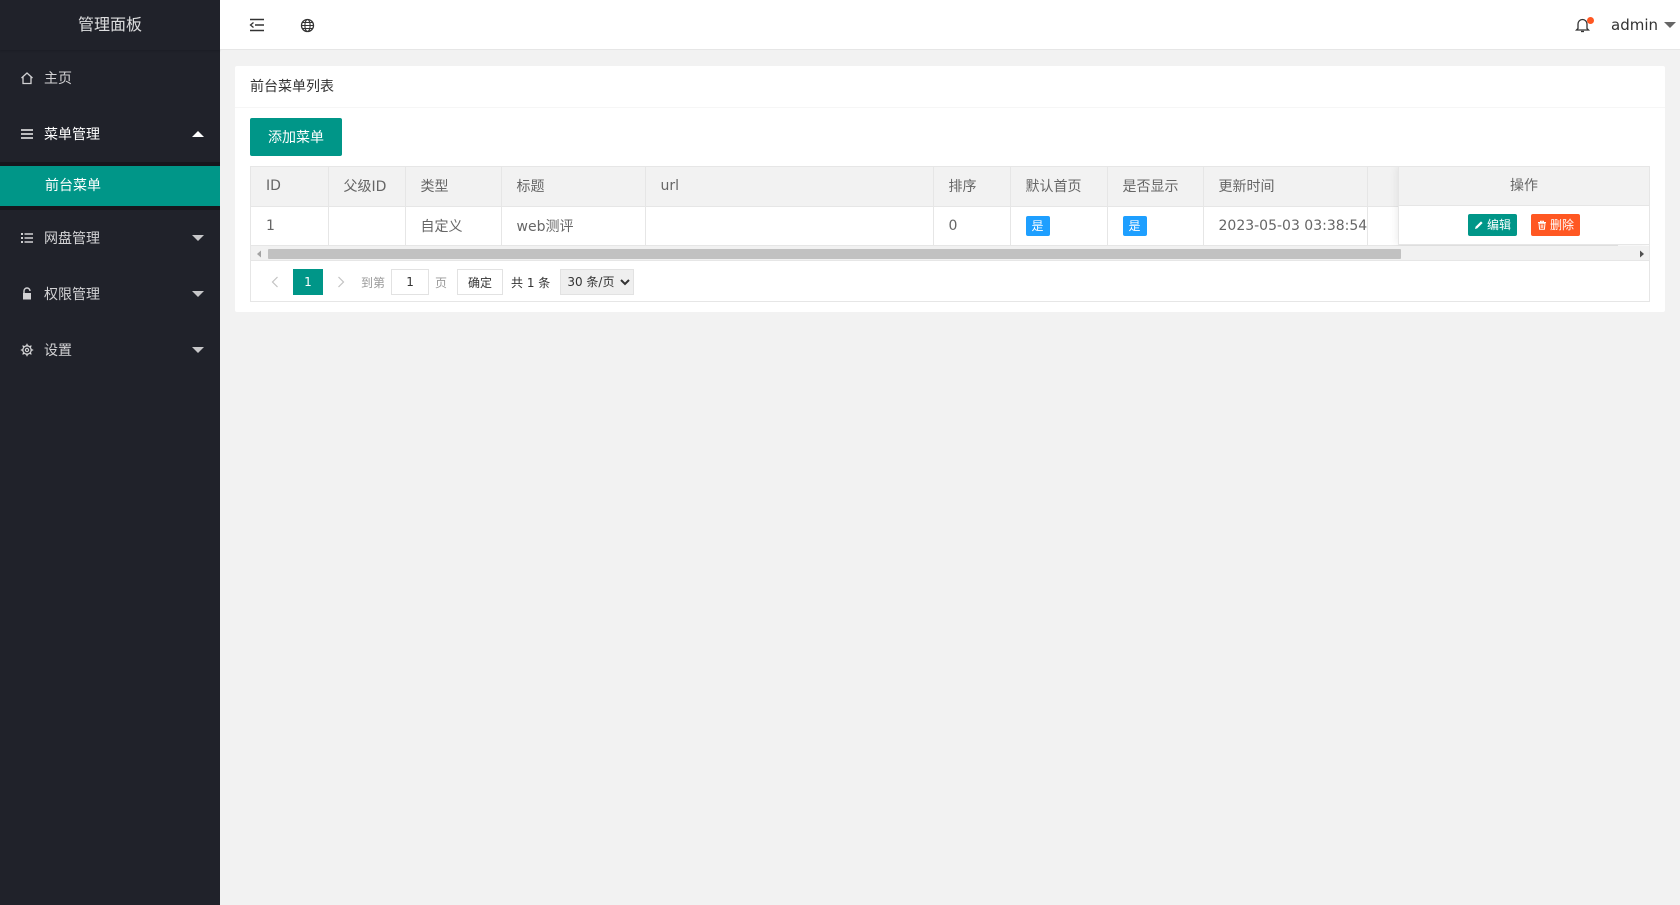  I want to click on lock-icon, so click(27, 294).